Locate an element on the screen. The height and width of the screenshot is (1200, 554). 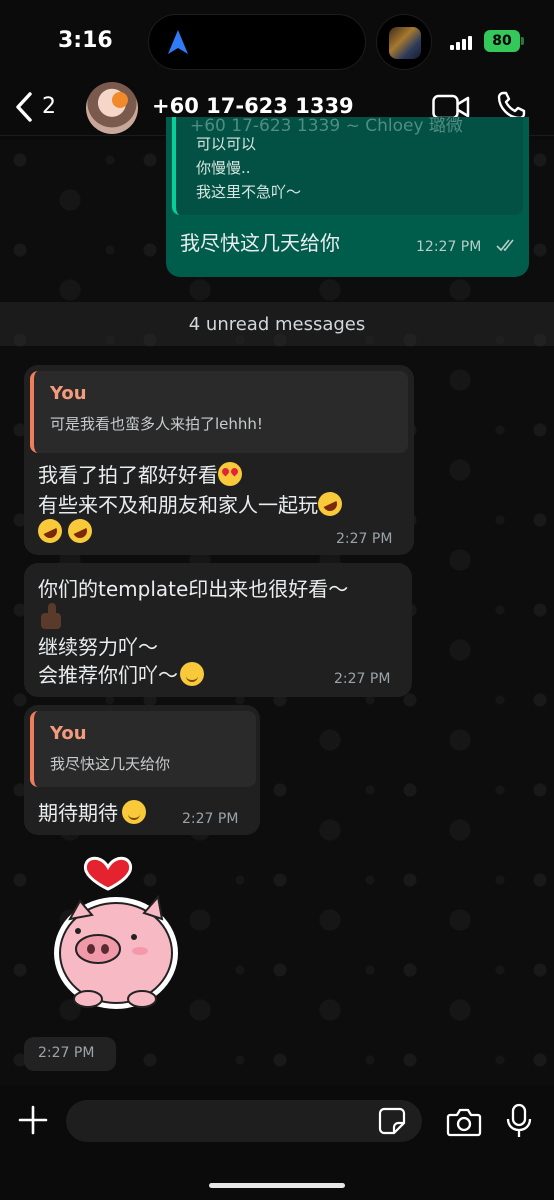
unread-label: 4 unread messages is located at coordinates (277, 324).